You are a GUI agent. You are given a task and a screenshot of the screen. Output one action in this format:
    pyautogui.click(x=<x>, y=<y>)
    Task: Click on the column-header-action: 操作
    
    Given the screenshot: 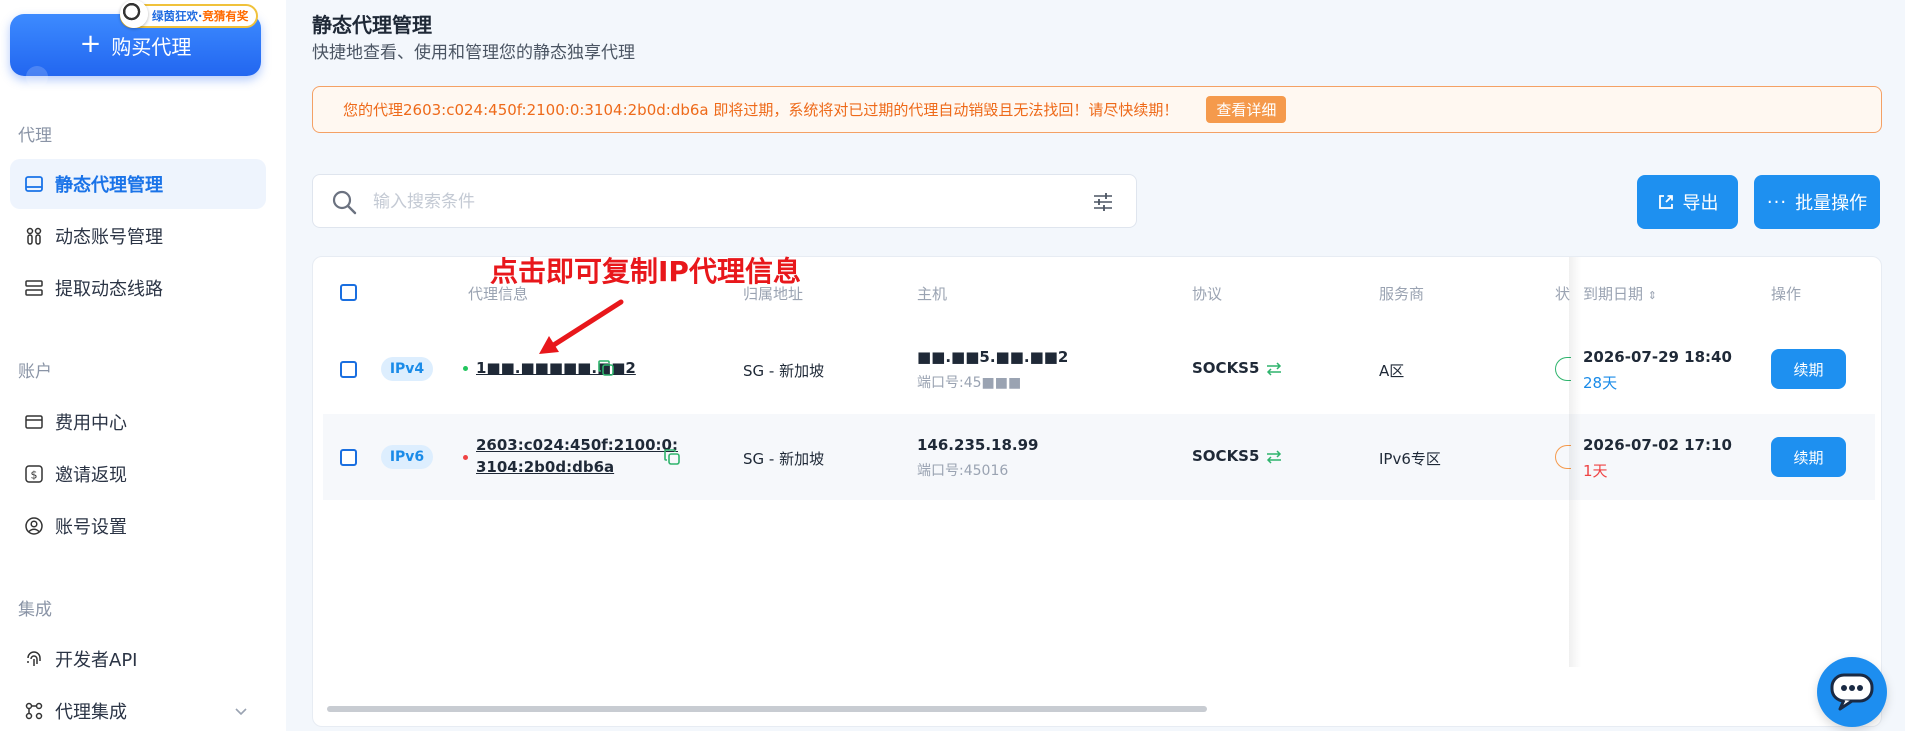 What is the action you would take?
    pyautogui.click(x=1786, y=294)
    